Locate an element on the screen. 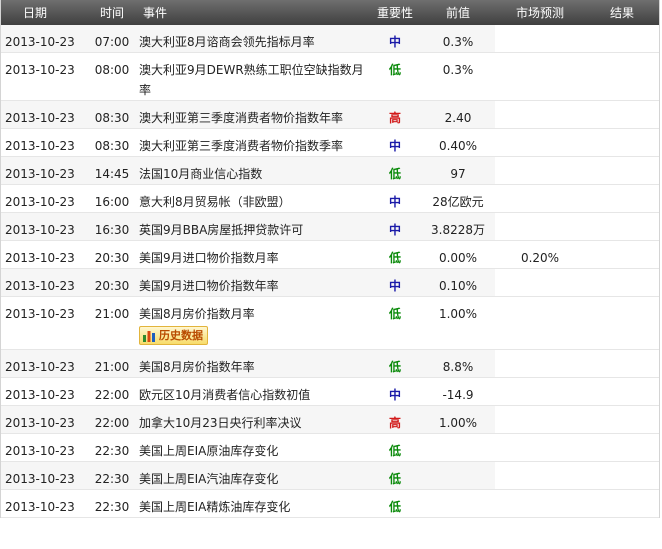  row-time: 20:30 is located at coordinates (112, 286).